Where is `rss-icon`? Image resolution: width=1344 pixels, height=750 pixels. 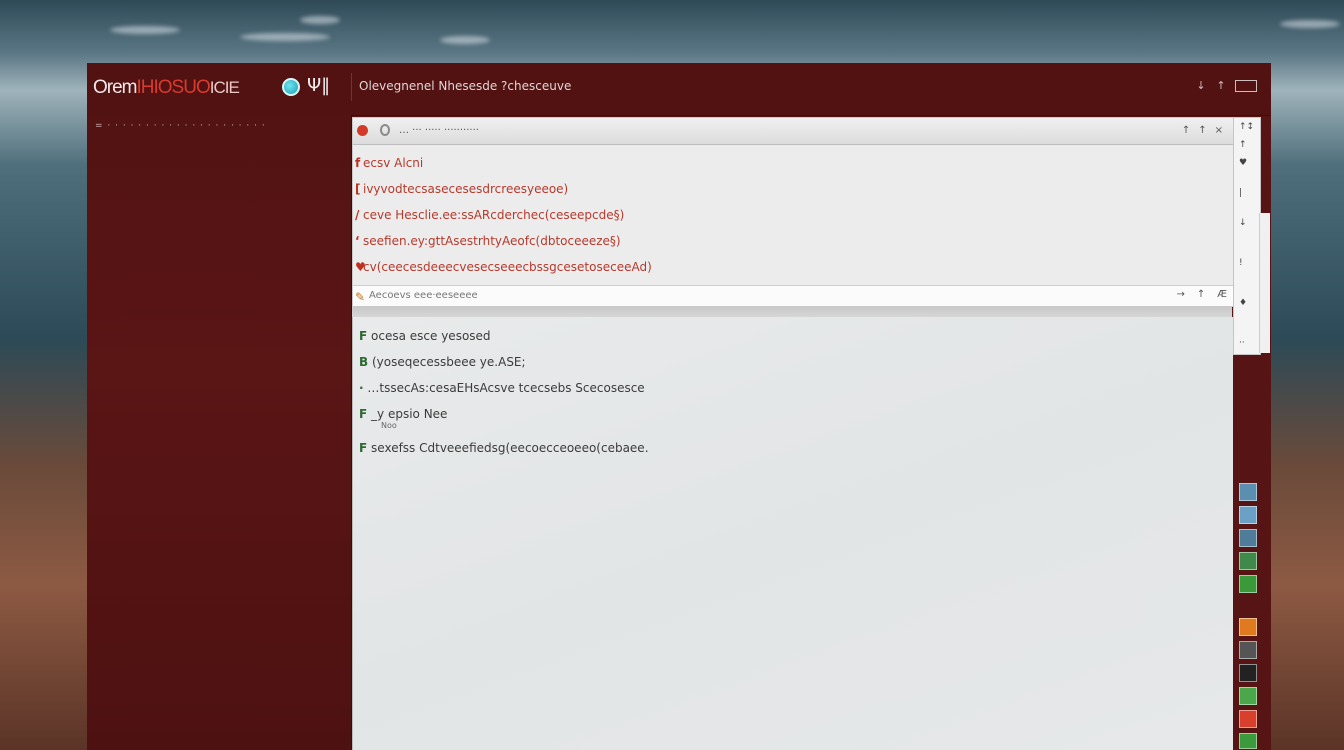 rss-icon is located at coordinates (1248, 627).